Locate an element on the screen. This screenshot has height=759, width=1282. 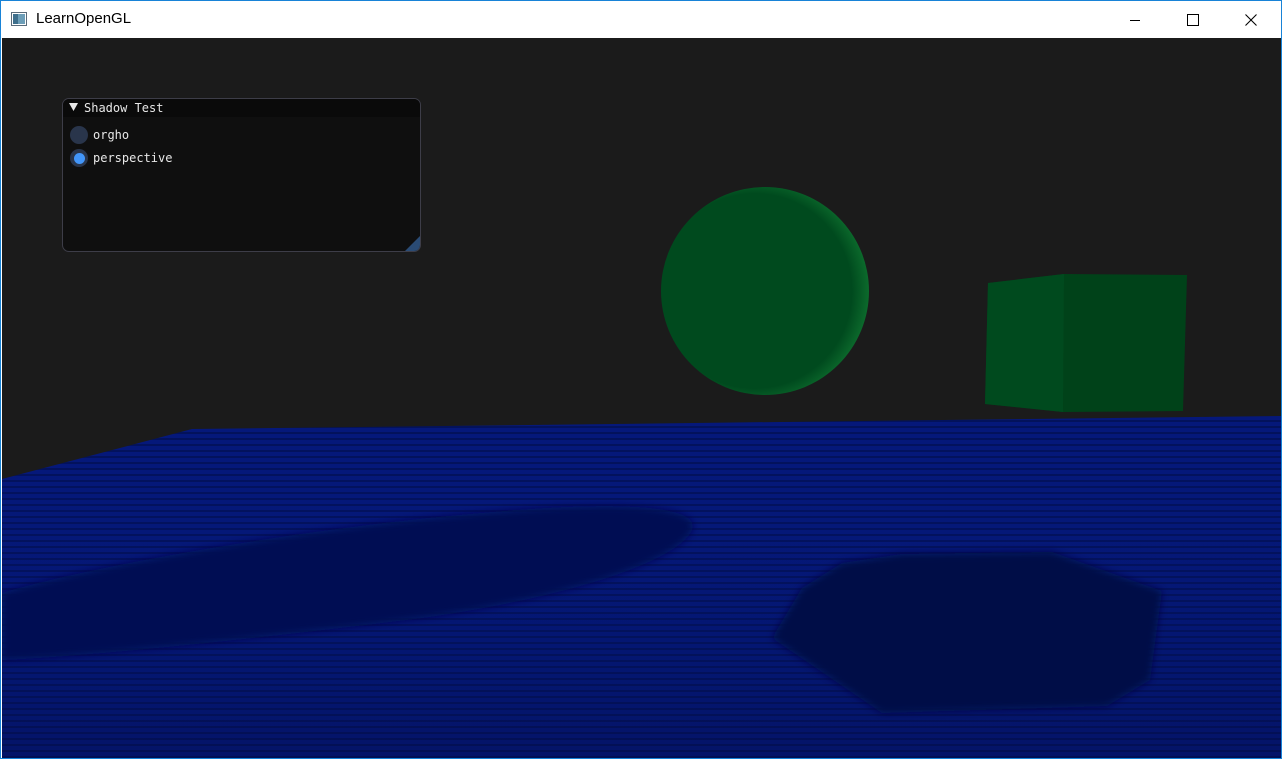
close-button is located at coordinates (1251, 19).